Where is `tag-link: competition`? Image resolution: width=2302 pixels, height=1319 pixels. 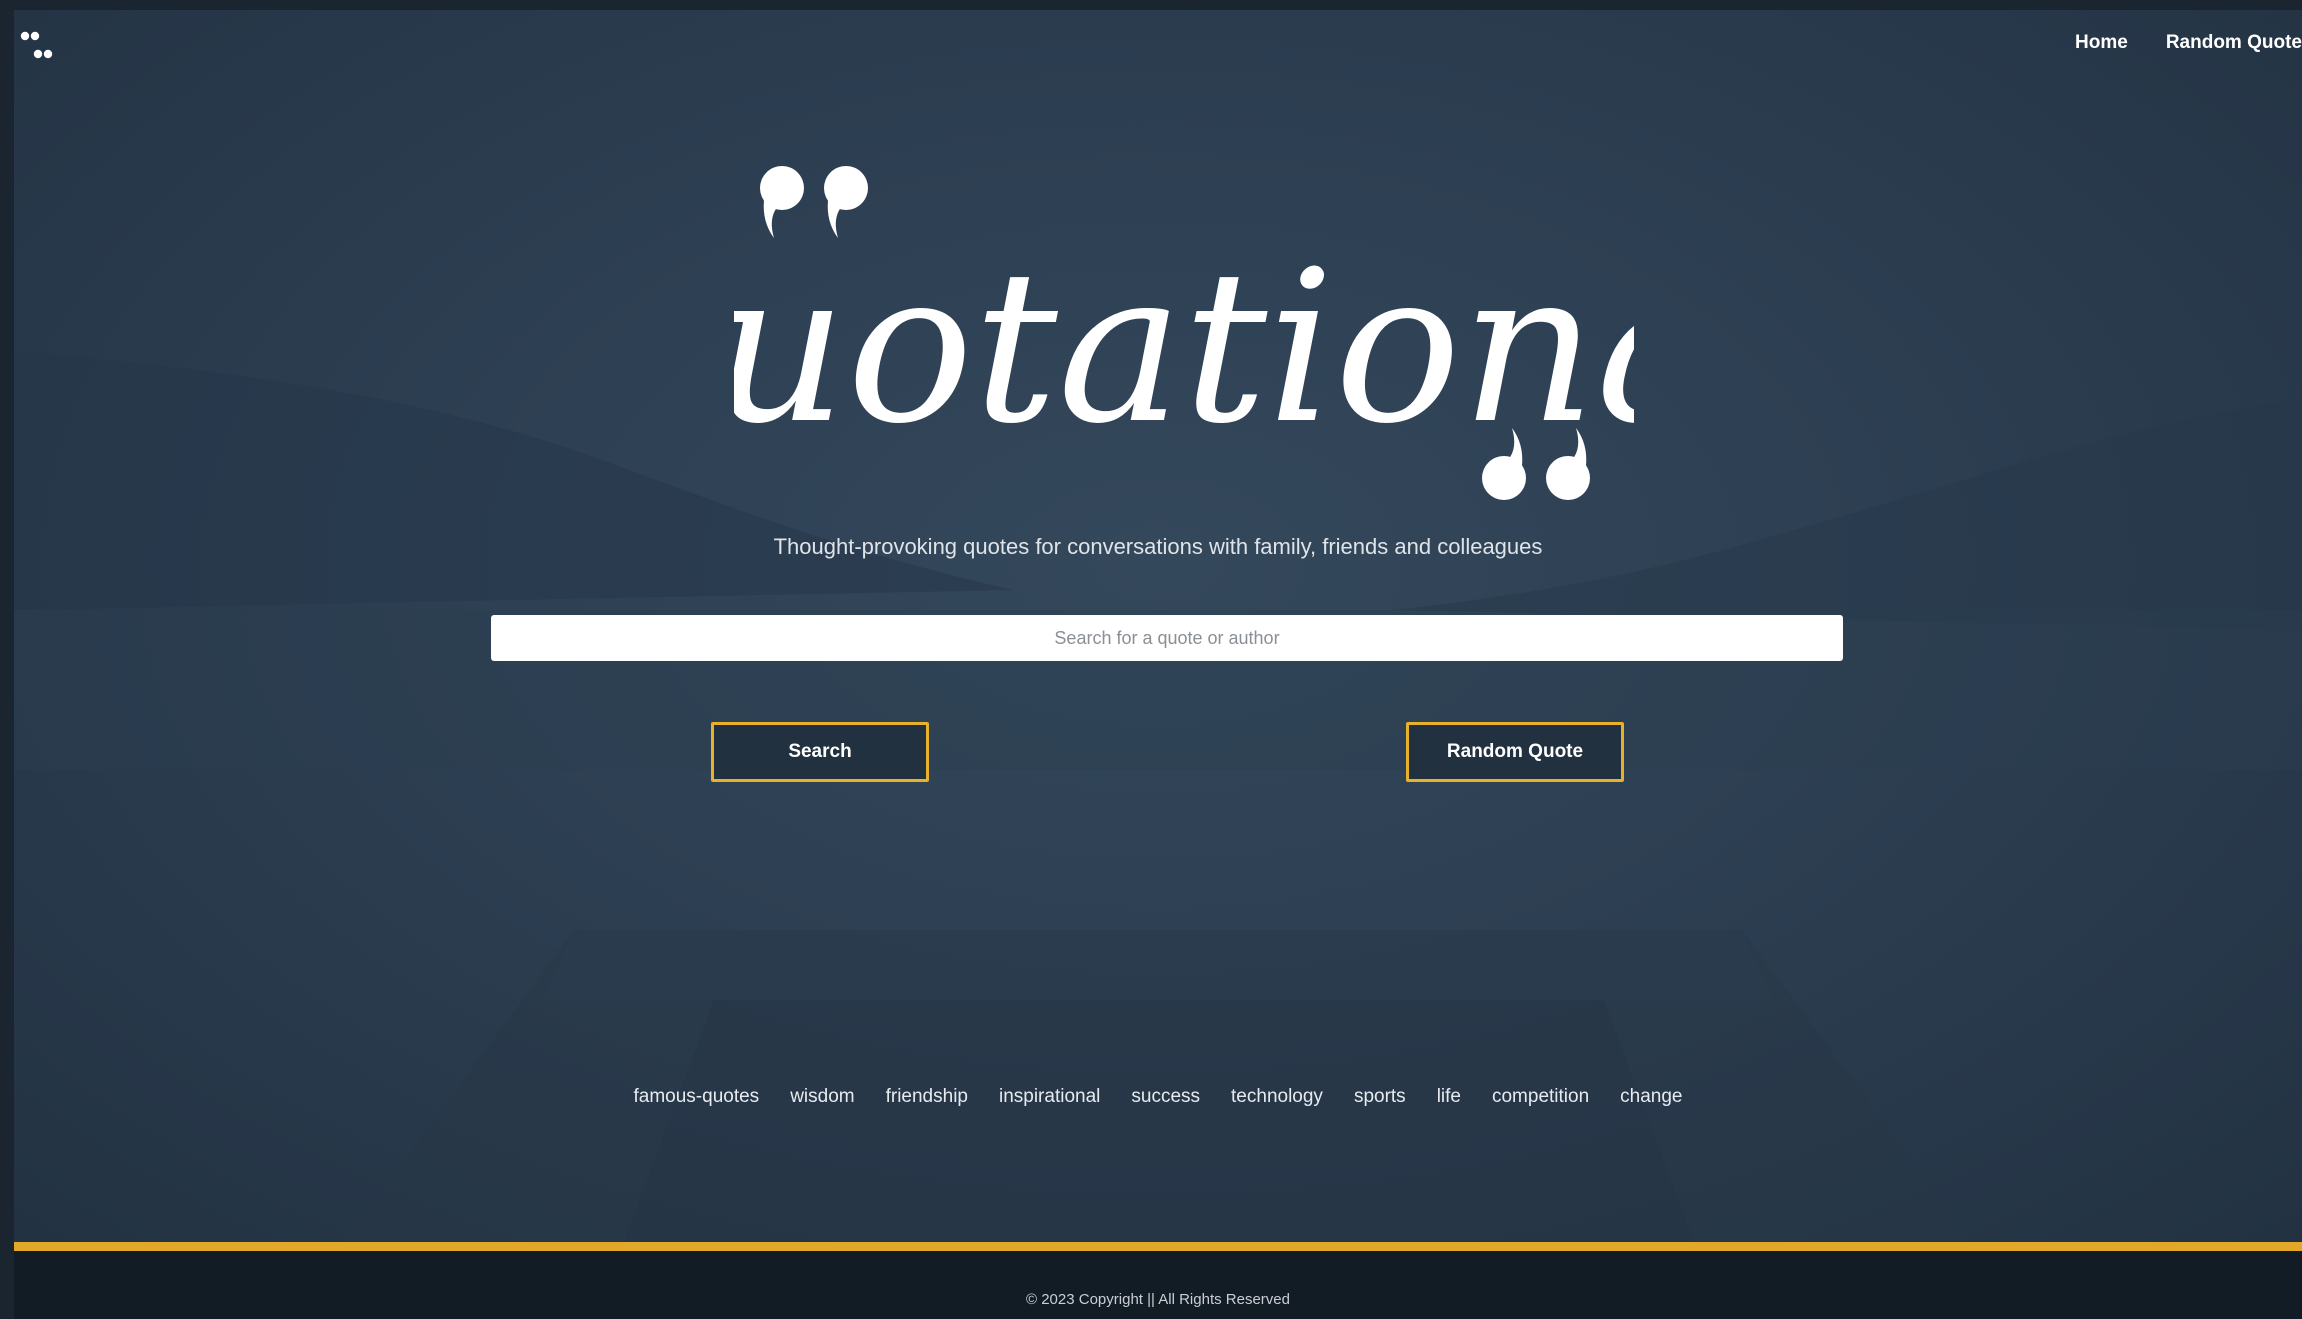 tag-link: competition is located at coordinates (1540, 1097).